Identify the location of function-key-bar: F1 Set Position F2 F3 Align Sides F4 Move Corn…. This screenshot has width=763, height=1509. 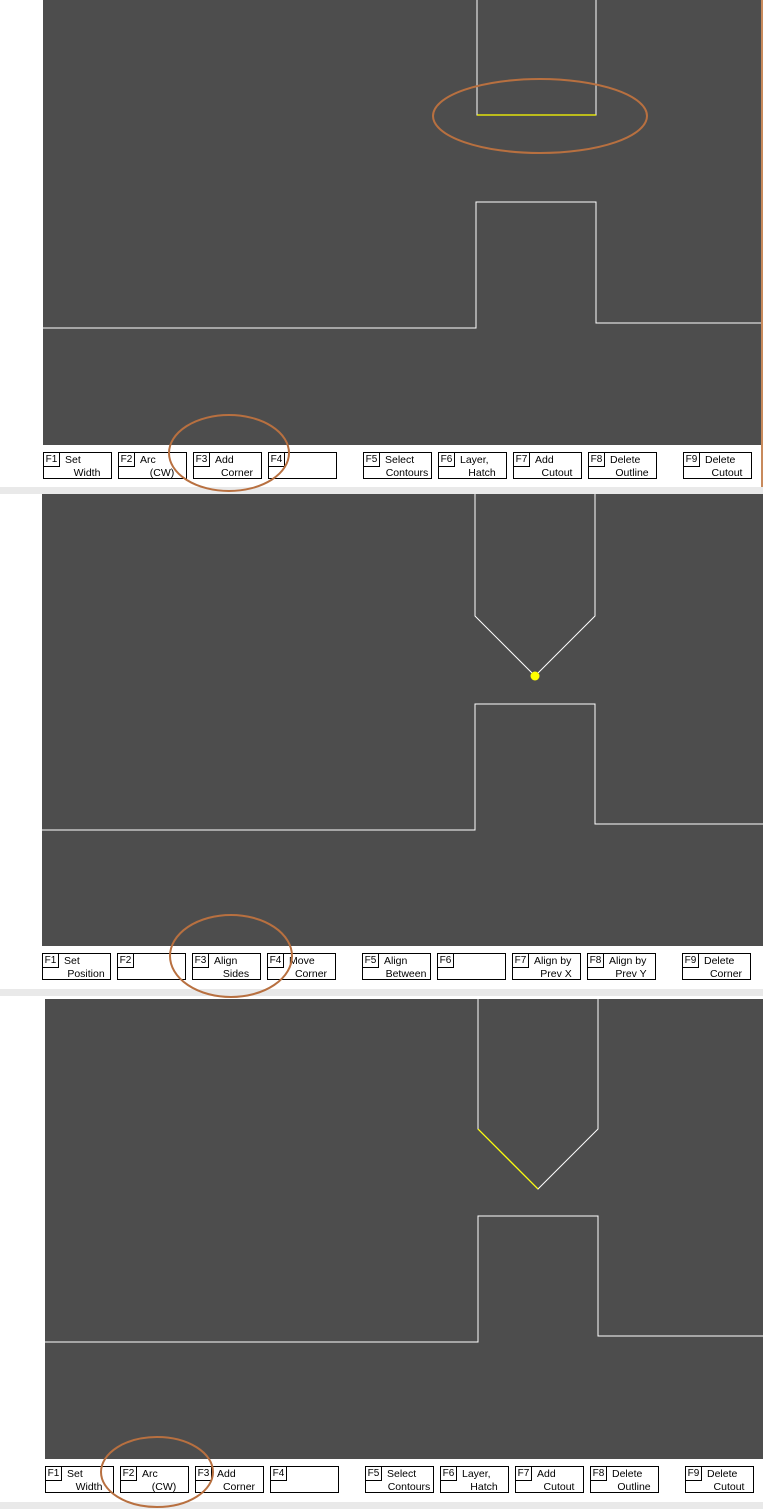
(381, 963).